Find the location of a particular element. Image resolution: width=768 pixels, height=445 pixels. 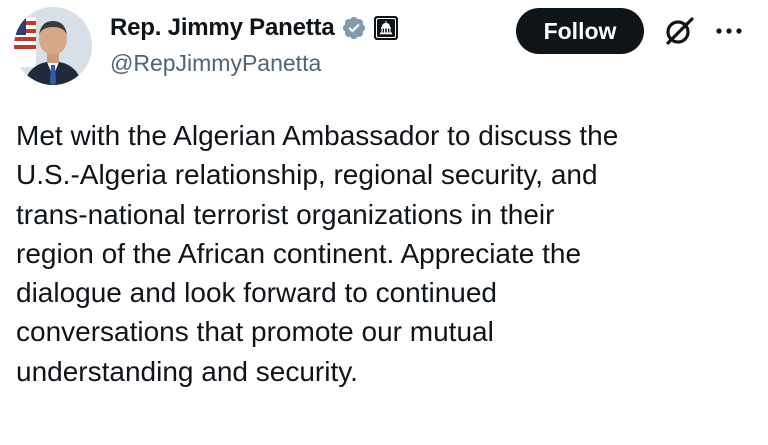

tweet-text-line: dialogue and look forward to continued is located at coordinates (257, 293).